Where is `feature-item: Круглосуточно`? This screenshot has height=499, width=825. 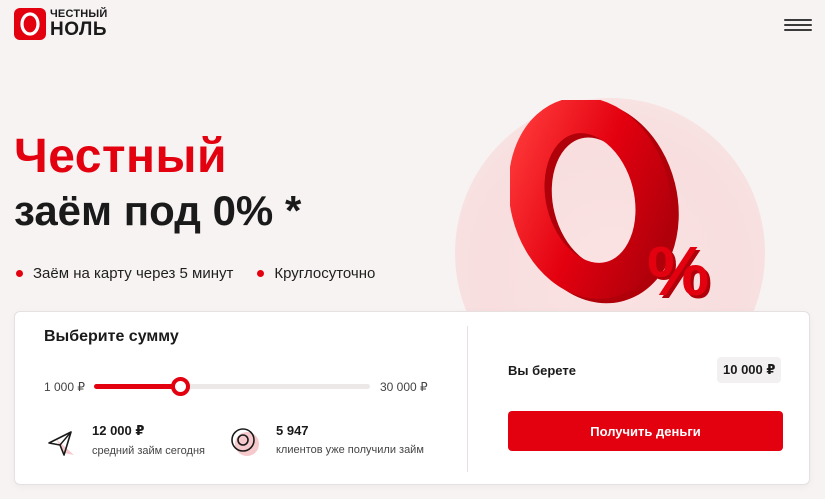 feature-item: Круглосуточно is located at coordinates (316, 273).